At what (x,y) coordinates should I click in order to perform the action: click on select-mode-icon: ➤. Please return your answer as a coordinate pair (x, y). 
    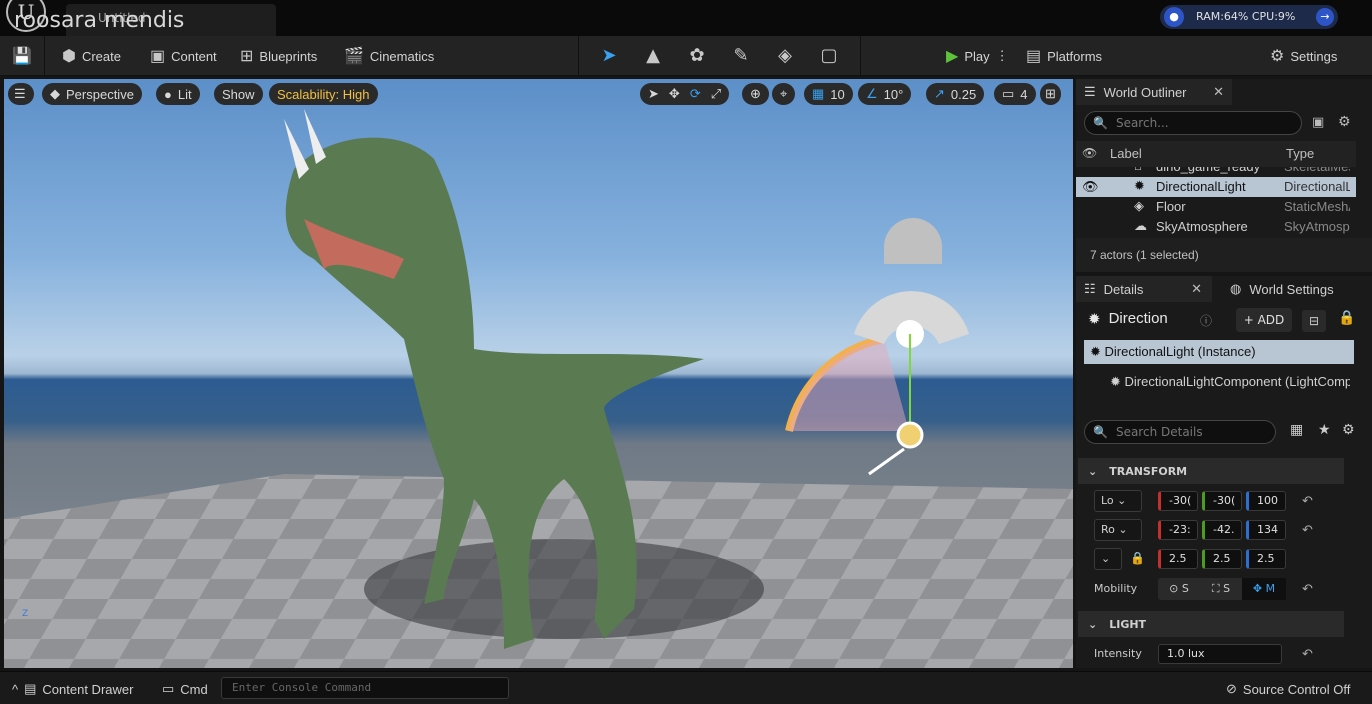
    Looking at the image, I should click on (609, 56).